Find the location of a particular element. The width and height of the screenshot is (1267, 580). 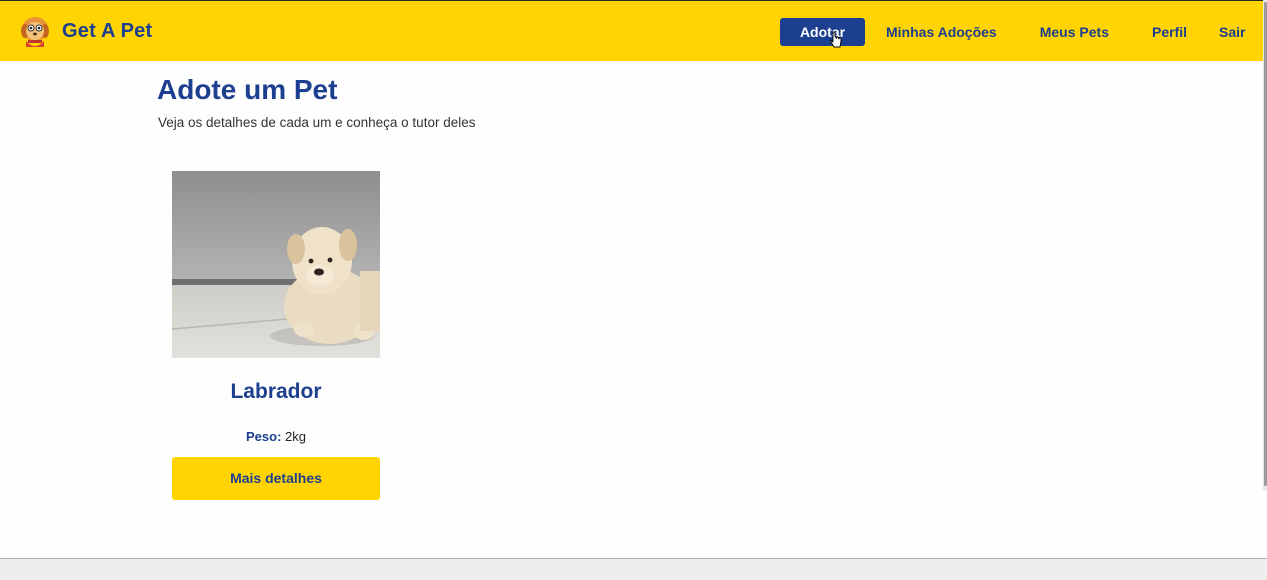

dog-logo-icon is located at coordinates (35, 32).